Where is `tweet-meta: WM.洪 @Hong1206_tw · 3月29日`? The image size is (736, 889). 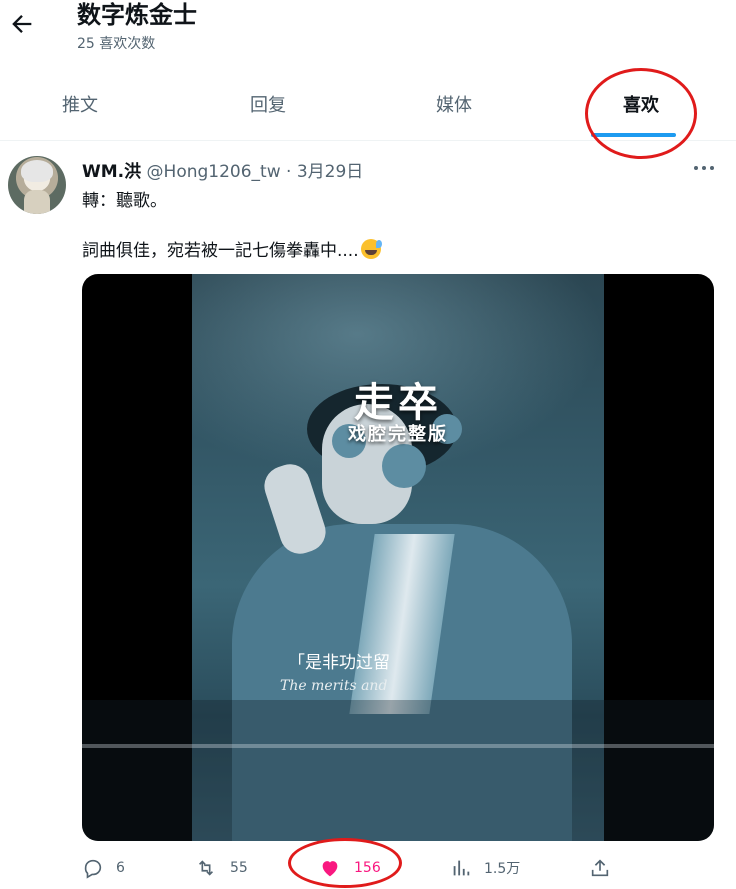 tweet-meta: WM.洪 @Hong1206_tw · 3月29日 is located at coordinates (222, 169).